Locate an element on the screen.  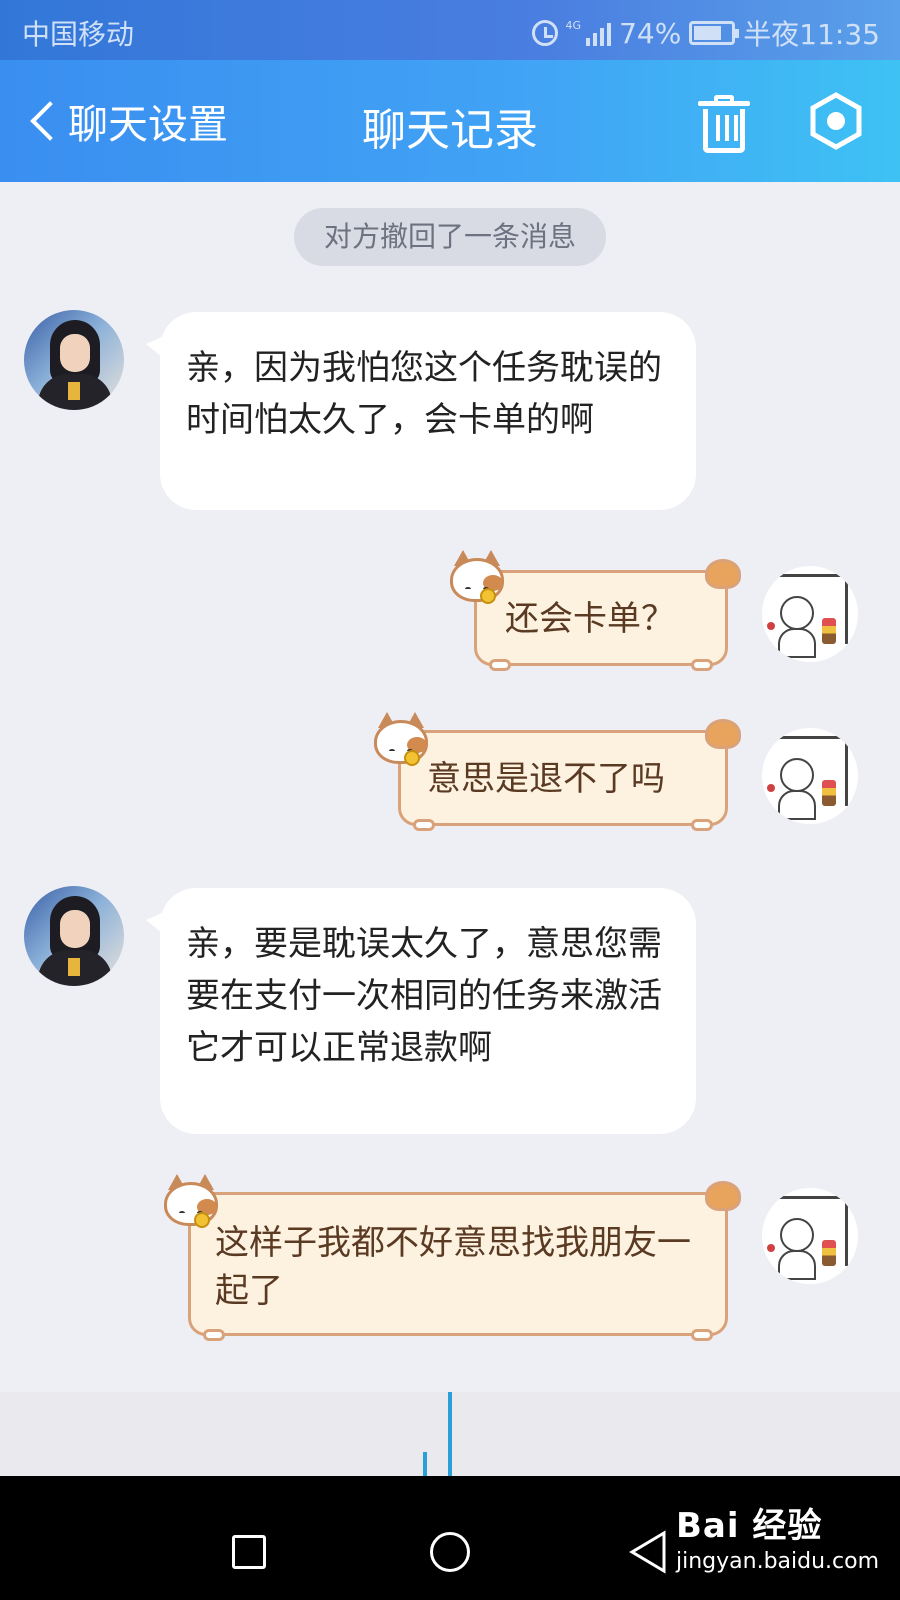
message-bubble-outgoing: 这样子我都不好意思找我朋友一起了 is located at coordinates (464, 1261).